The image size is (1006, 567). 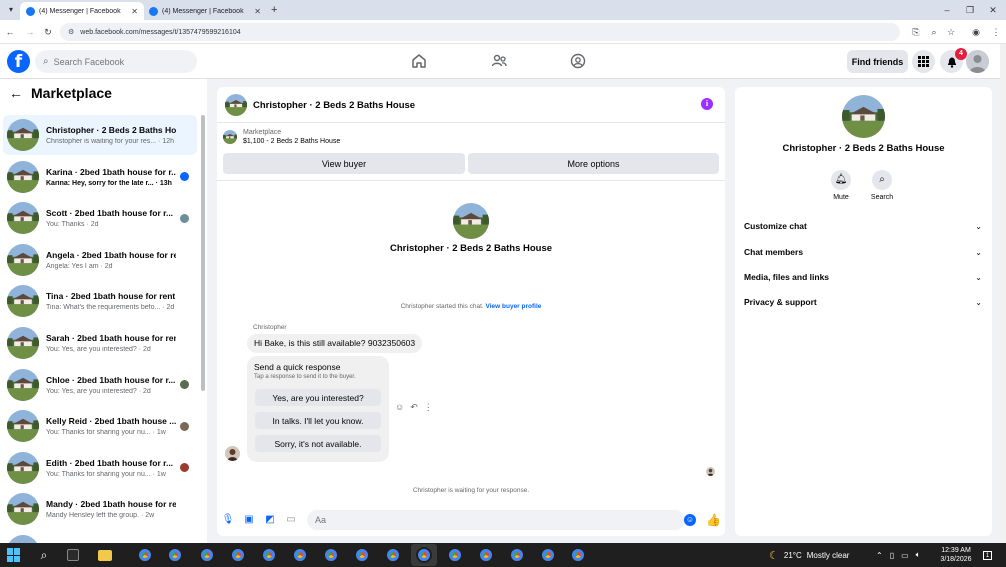 What do you see at coordinates (996, 32) in the screenshot?
I see `browser-menu-icon: ⋮` at bounding box center [996, 32].